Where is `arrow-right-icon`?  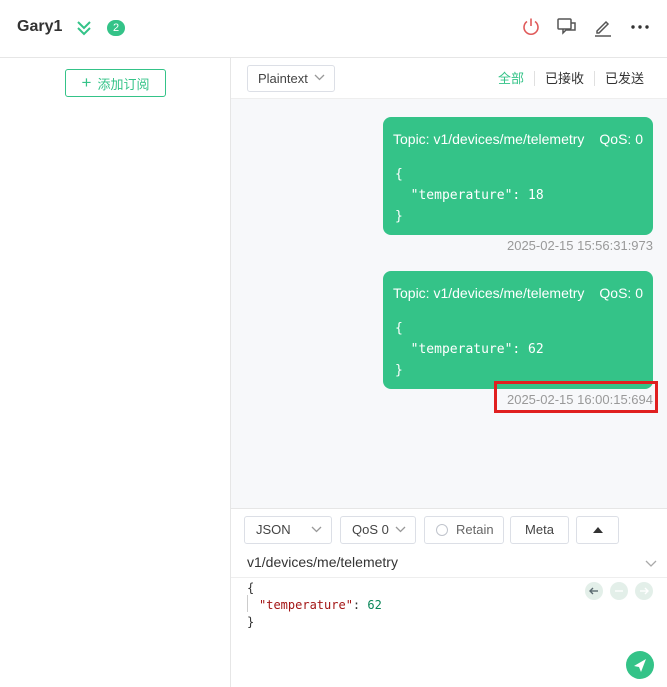 arrow-right-icon is located at coordinates (644, 591).